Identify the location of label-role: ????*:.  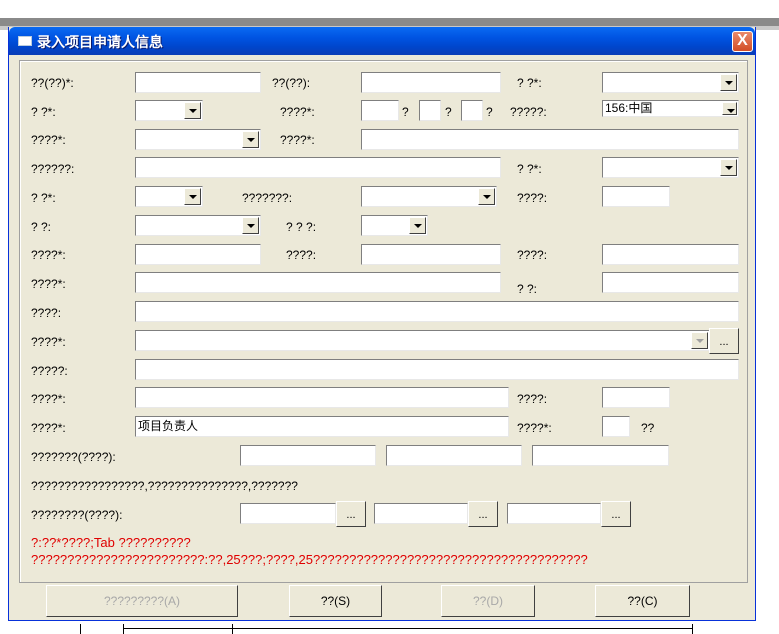
(48, 428).